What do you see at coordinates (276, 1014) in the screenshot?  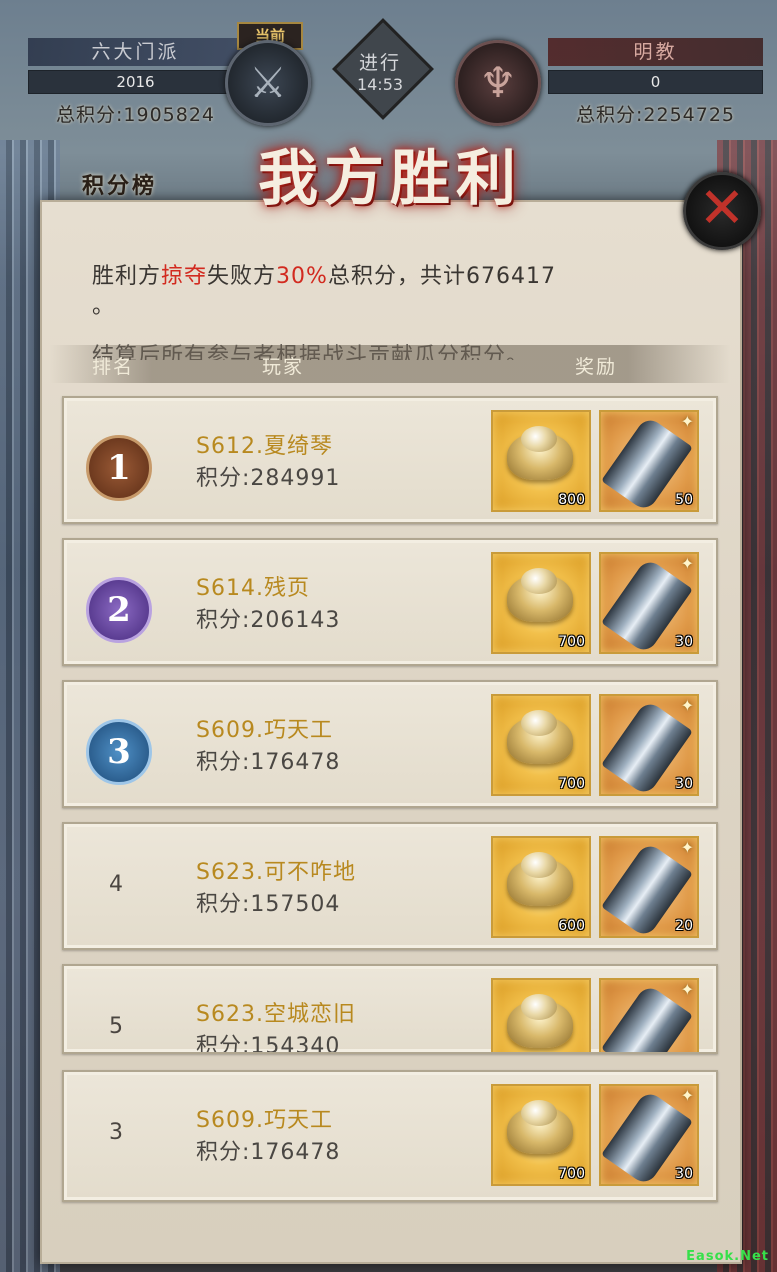 I see `player-name: S623.空城恋旧` at bounding box center [276, 1014].